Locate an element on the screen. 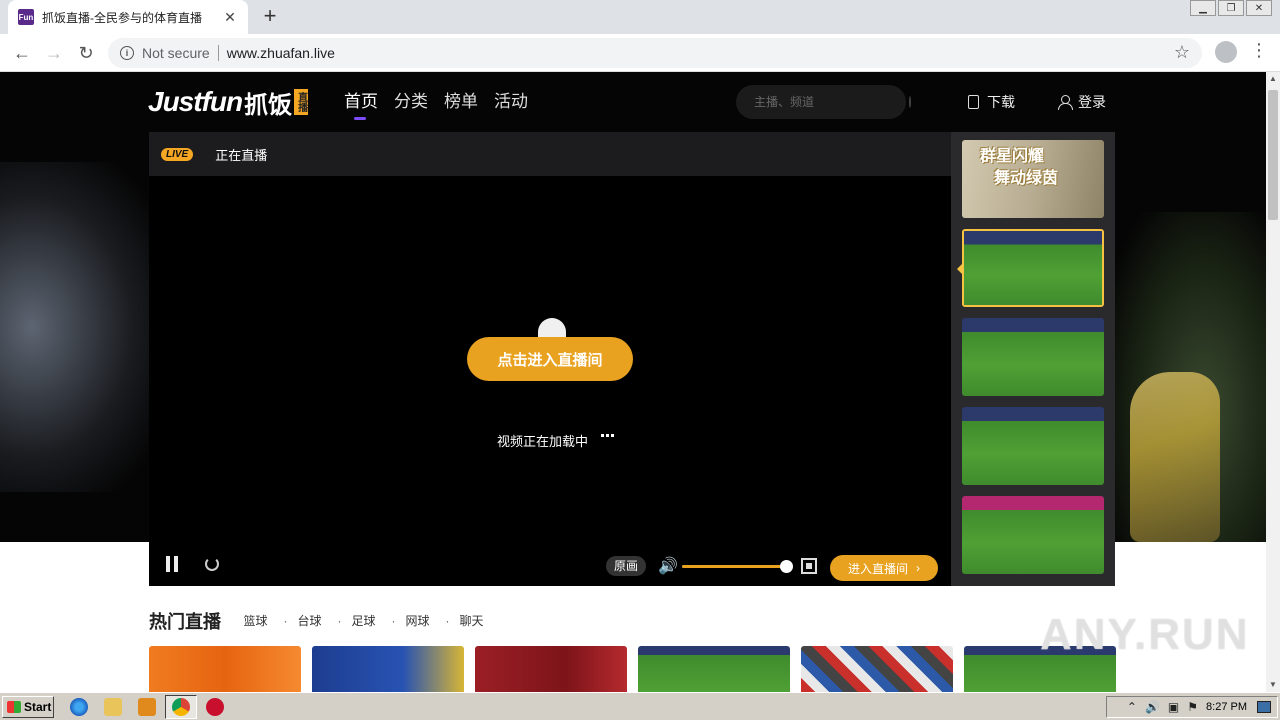 Image resolution: width=1280 pixels, height=720 pixels. search-box is located at coordinates (823, 102).